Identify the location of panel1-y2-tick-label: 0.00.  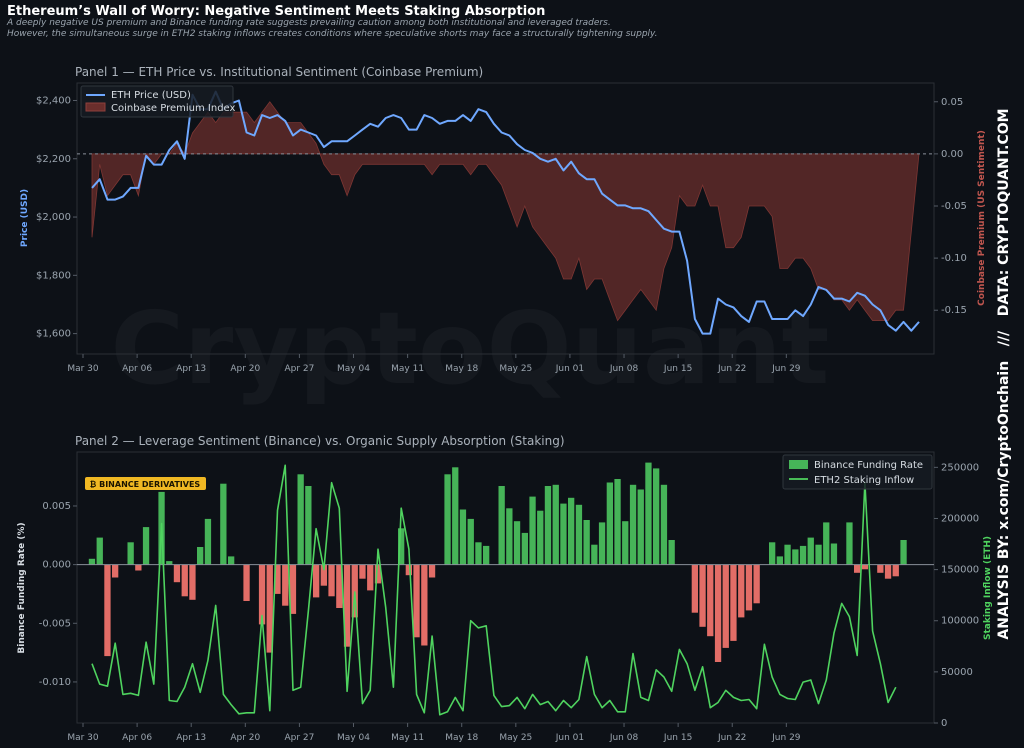
(952, 154).